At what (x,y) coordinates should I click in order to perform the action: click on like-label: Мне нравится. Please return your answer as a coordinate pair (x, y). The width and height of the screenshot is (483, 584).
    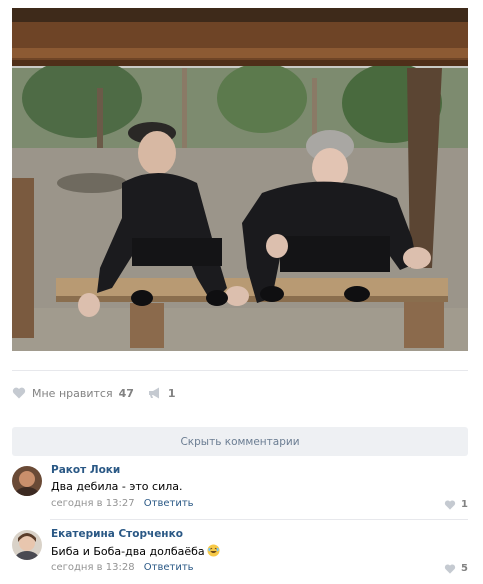
    Looking at the image, I should click on (72, 393).